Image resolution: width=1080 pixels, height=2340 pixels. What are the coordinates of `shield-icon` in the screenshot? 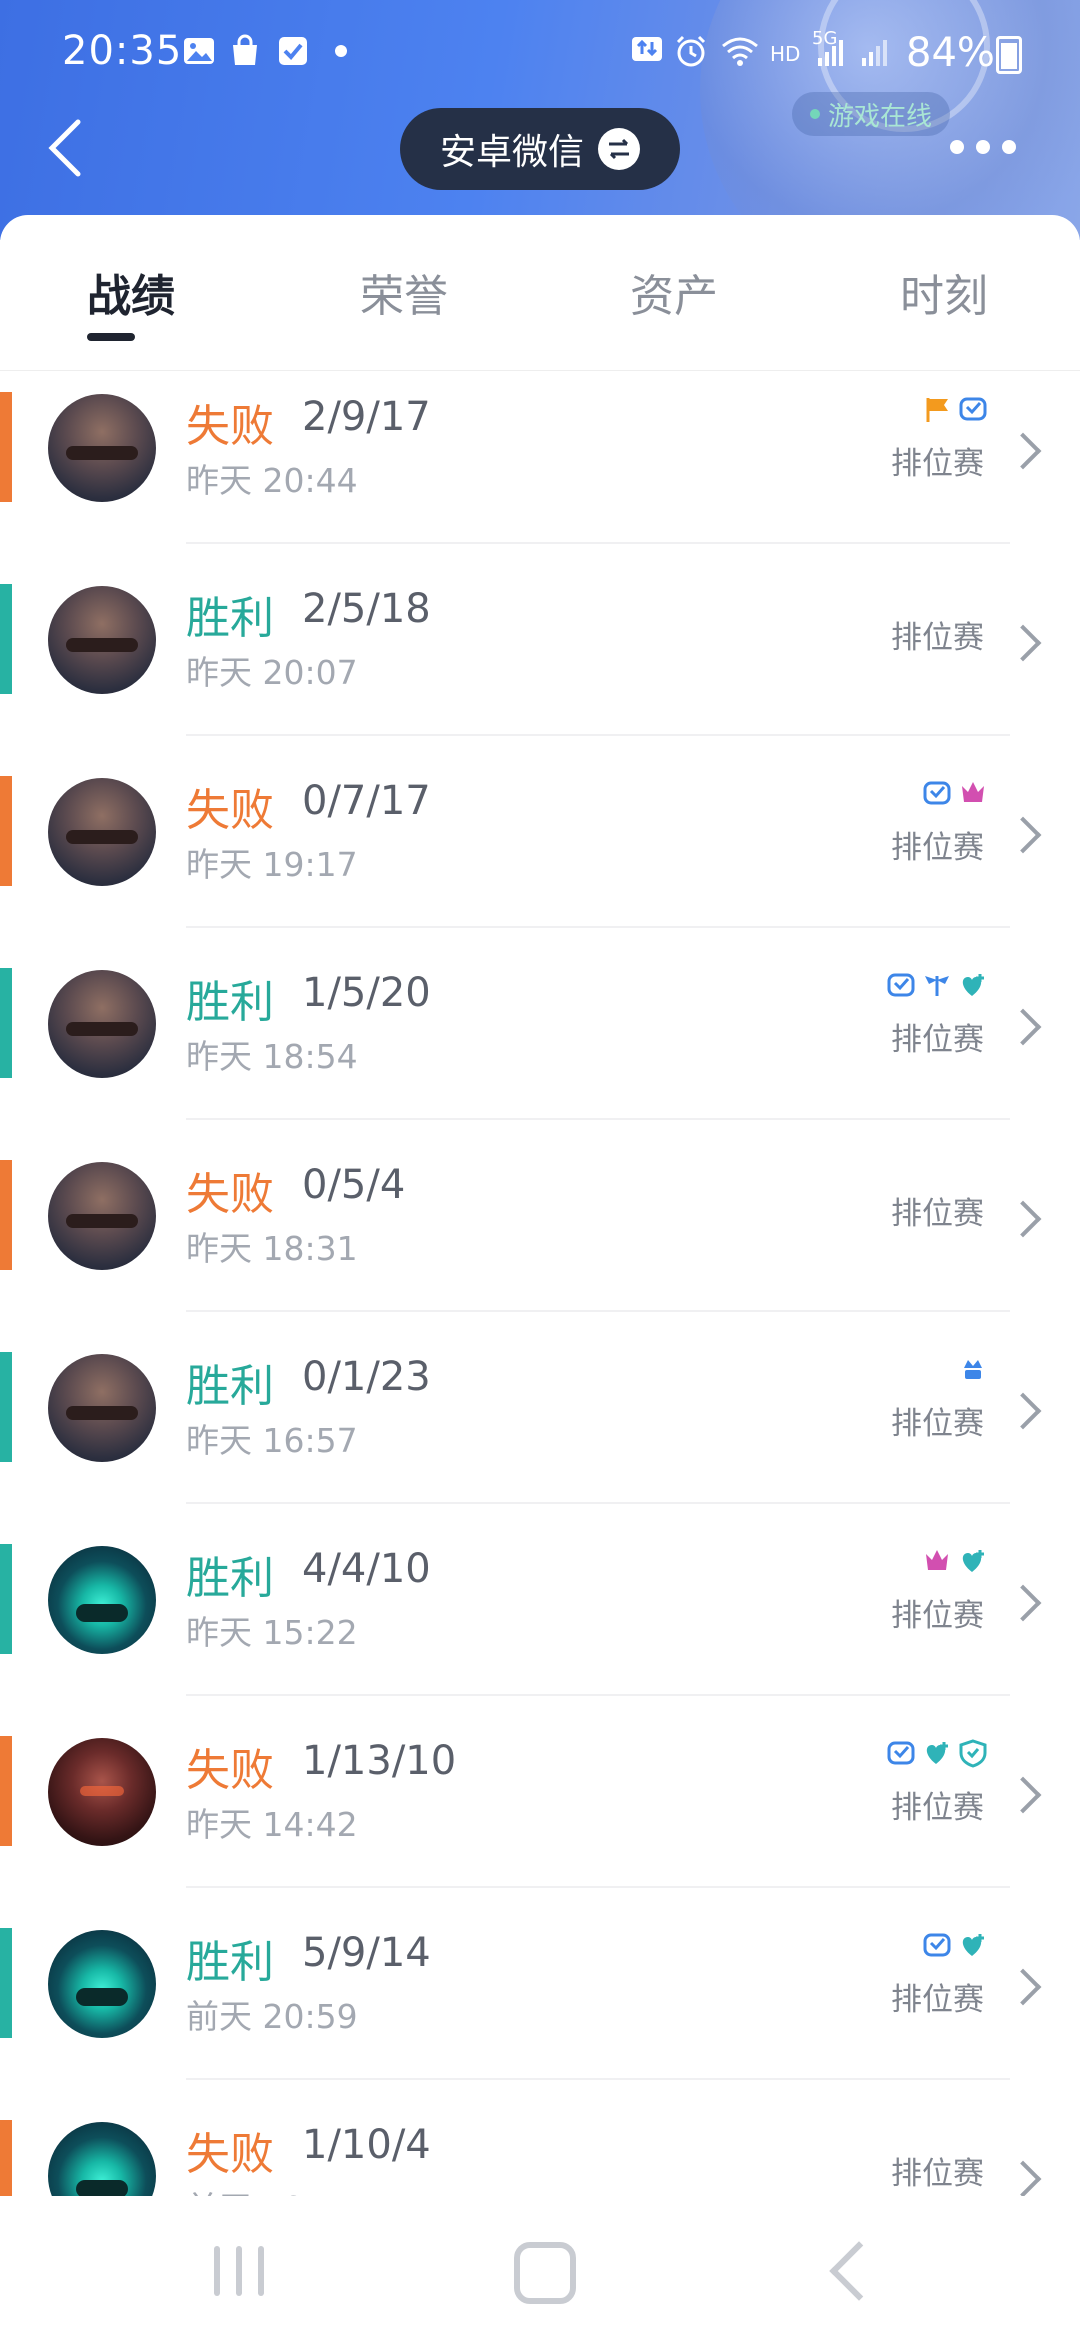 It's located at (973, 1753).